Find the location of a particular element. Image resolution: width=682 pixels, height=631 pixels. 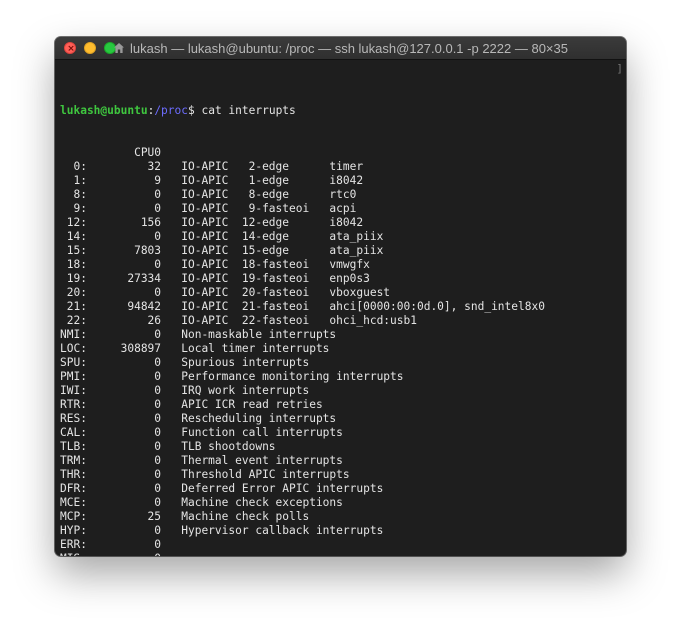

output-line: DFR: 0 Deferred Error APIC interrupts is located at coordinates (222, 488).